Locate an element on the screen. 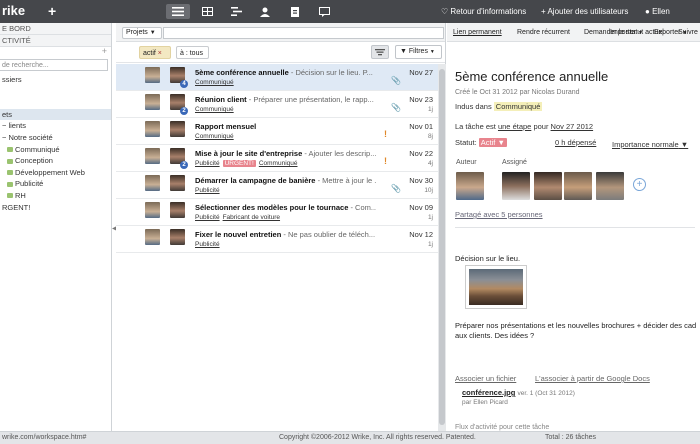 The image size is (700, 444). filters-button: ▼ Filtres ▼ is located at coordinates (418, 52).